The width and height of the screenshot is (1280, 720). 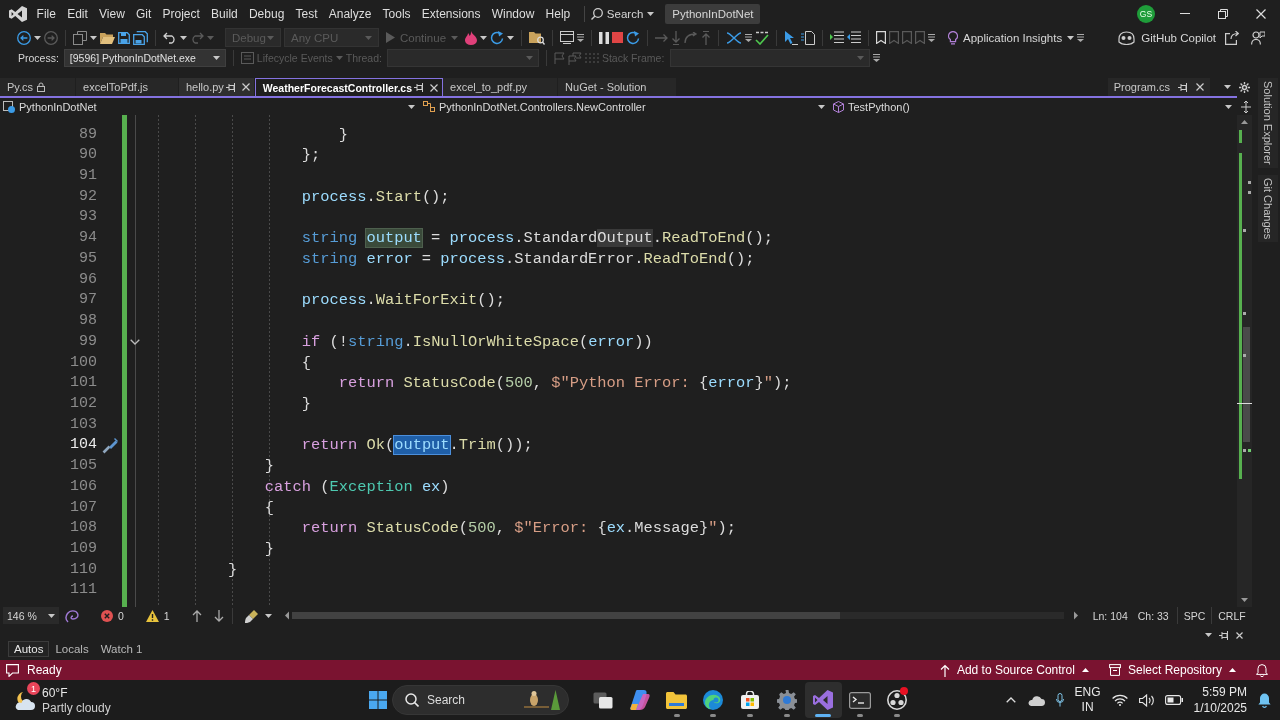 I want to click on side-tab: Git Changes, so click(x=1267, y=208).